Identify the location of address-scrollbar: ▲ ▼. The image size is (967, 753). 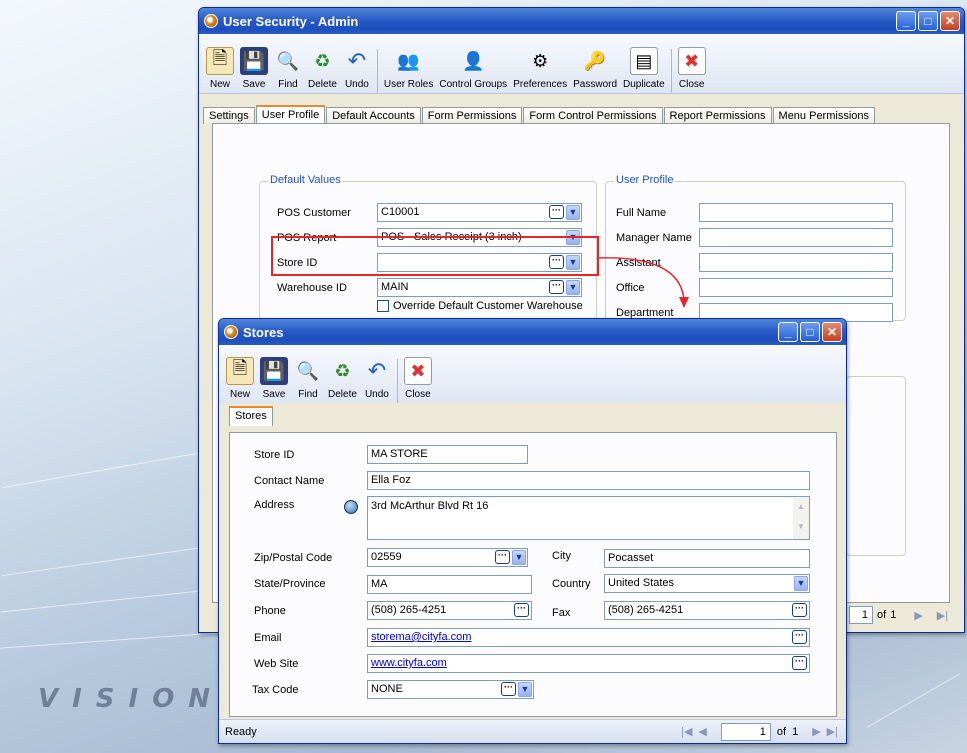
(801, 518).